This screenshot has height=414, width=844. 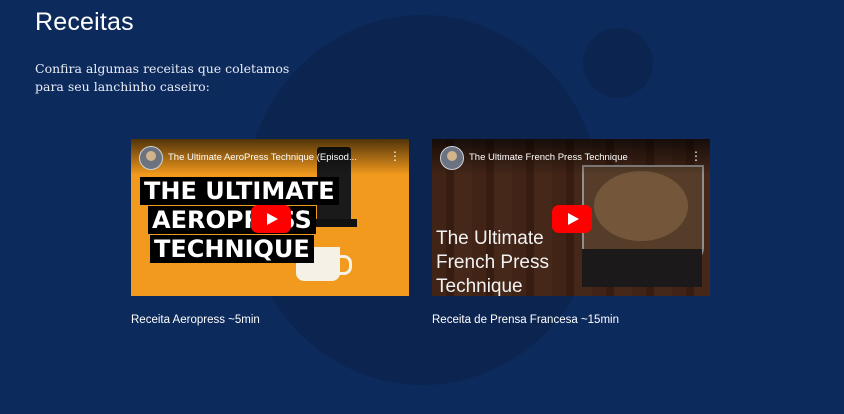 What do you see at coordinates (574, 157) in the screenshot?
I see `video-title-link: The Ultimate French Press Technique` at bounding box center [574, 157].